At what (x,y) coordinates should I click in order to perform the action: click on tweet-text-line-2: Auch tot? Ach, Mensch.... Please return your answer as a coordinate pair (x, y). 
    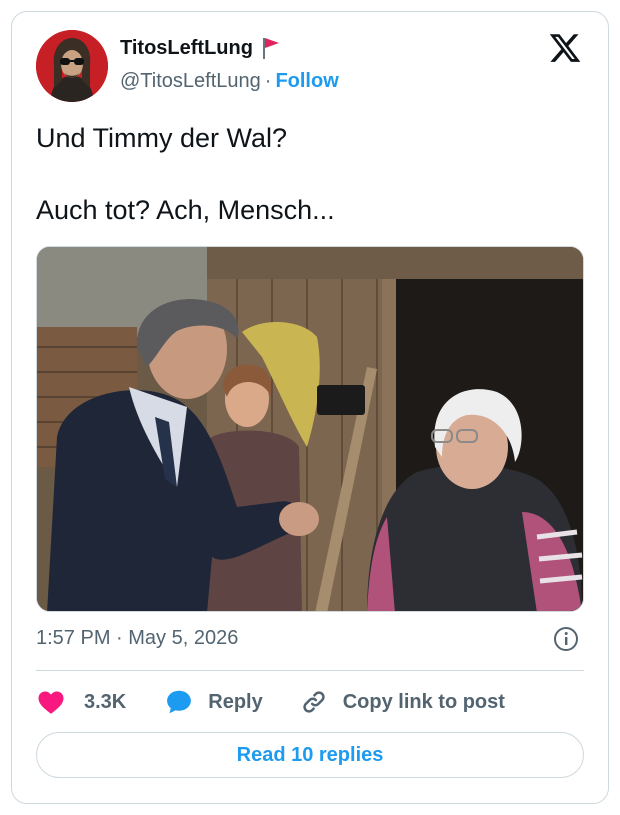
    Looking at the image, I should click on (185, 210).